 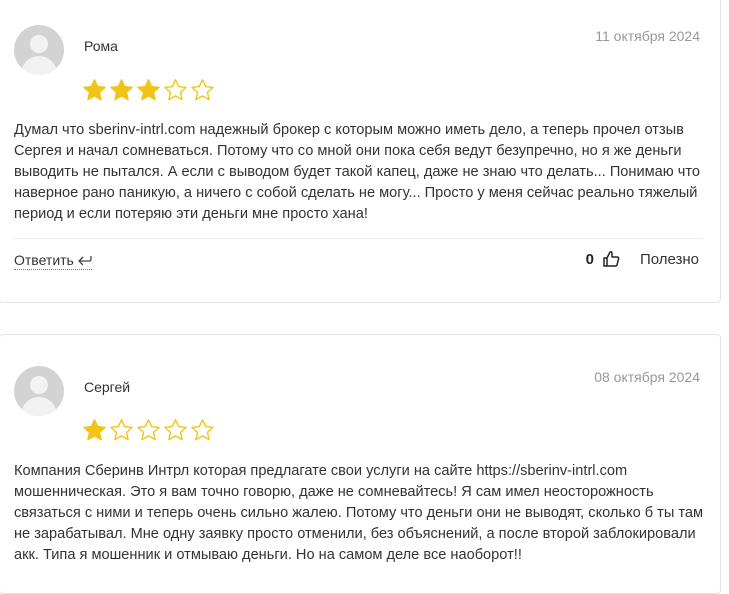 I want to click on useful-label: Полезно, so click(x=669, y=259).